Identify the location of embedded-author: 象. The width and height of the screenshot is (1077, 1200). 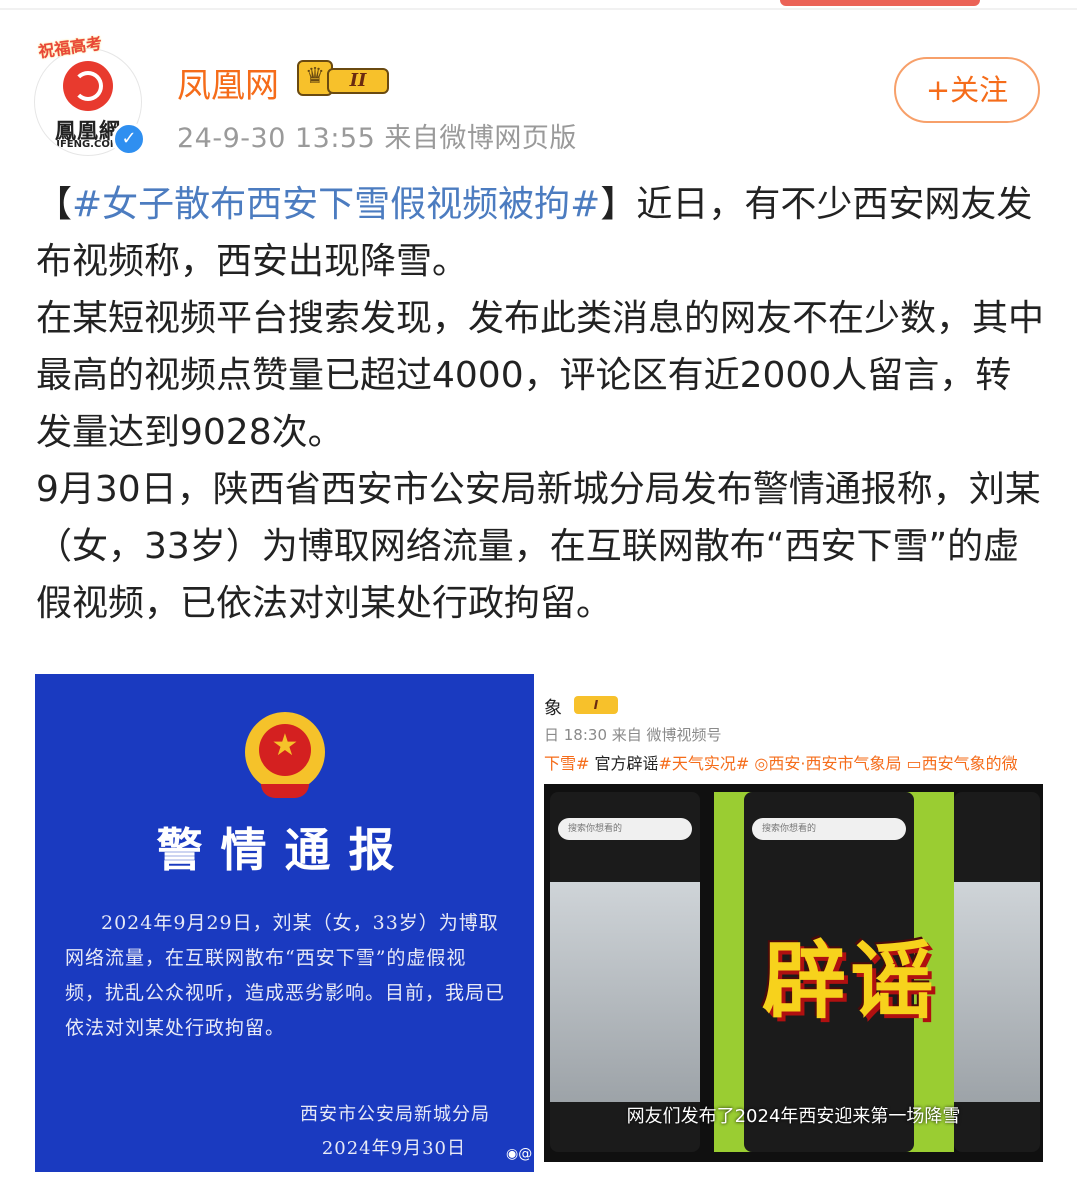
(553, 708).